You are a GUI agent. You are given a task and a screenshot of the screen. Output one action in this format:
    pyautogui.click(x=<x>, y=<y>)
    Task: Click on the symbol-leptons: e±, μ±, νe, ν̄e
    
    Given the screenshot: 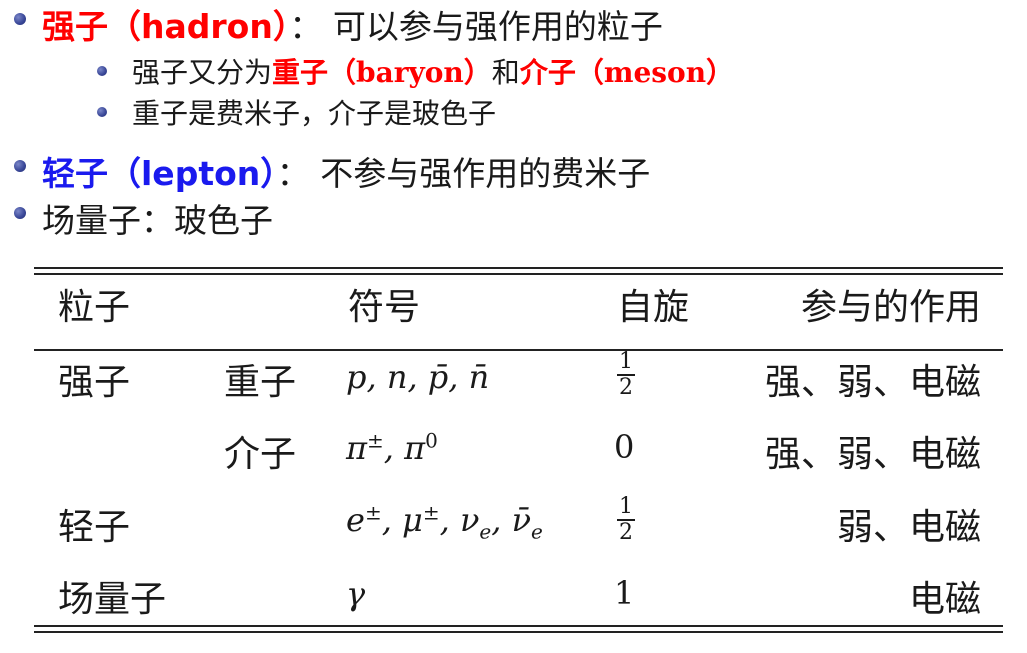 What is the action you would take?
    pyautogui.click(x=444, y=522)
    